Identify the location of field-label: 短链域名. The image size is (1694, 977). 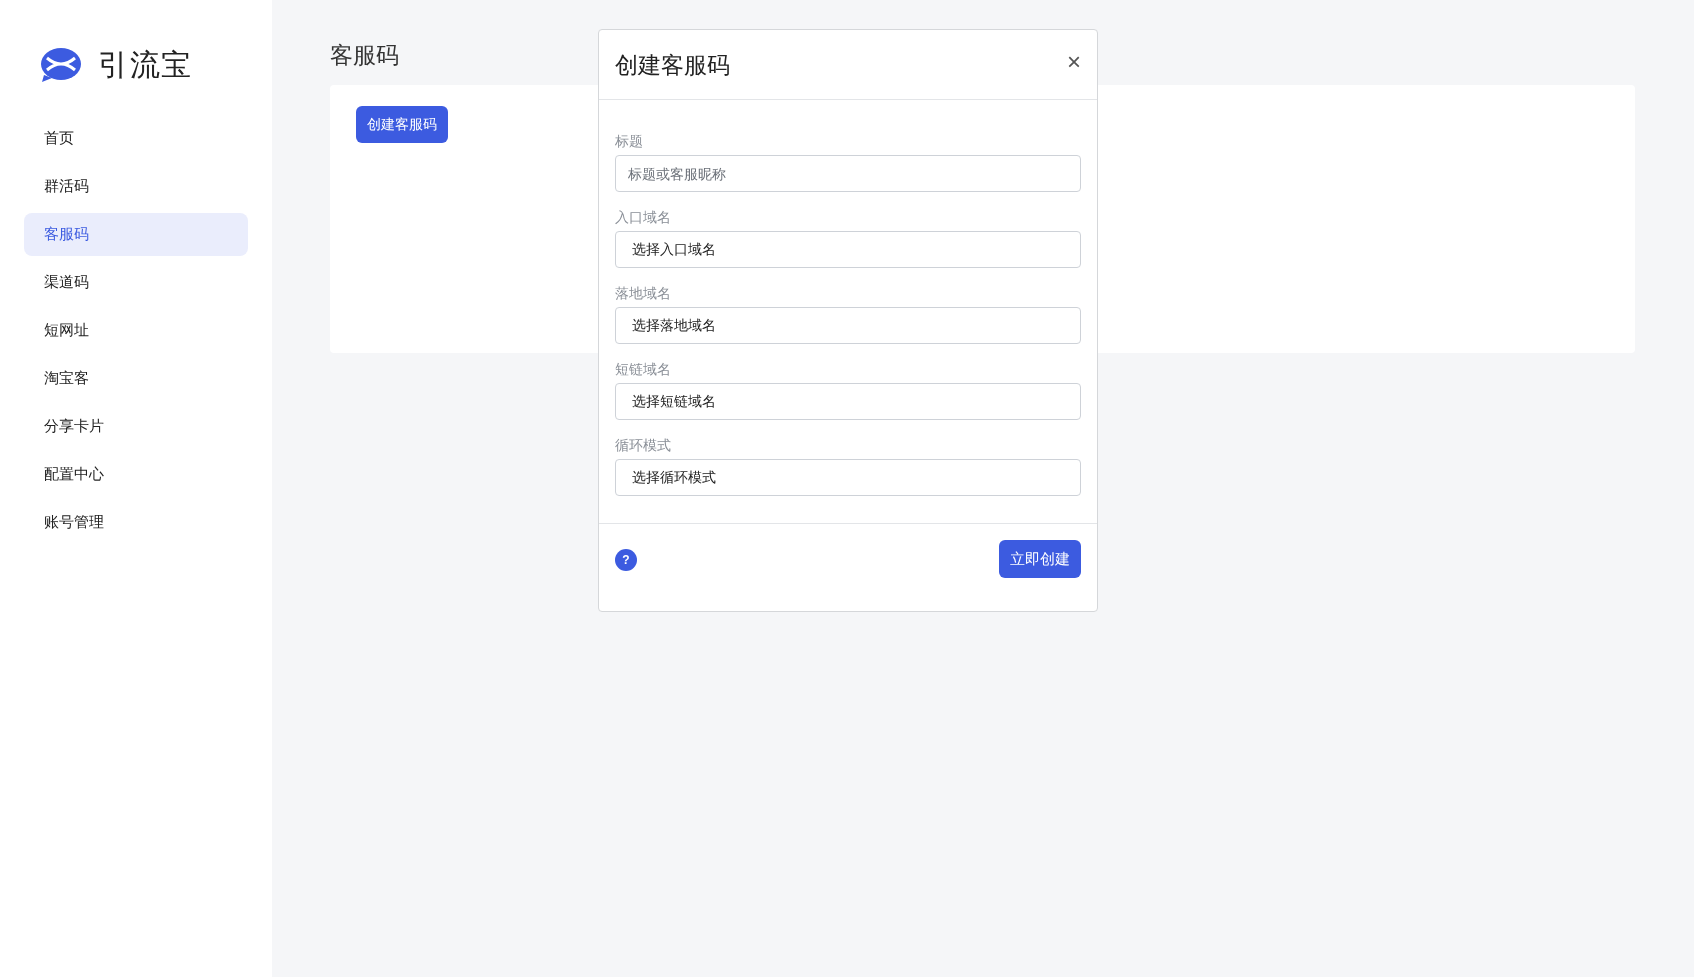
(643, 369).